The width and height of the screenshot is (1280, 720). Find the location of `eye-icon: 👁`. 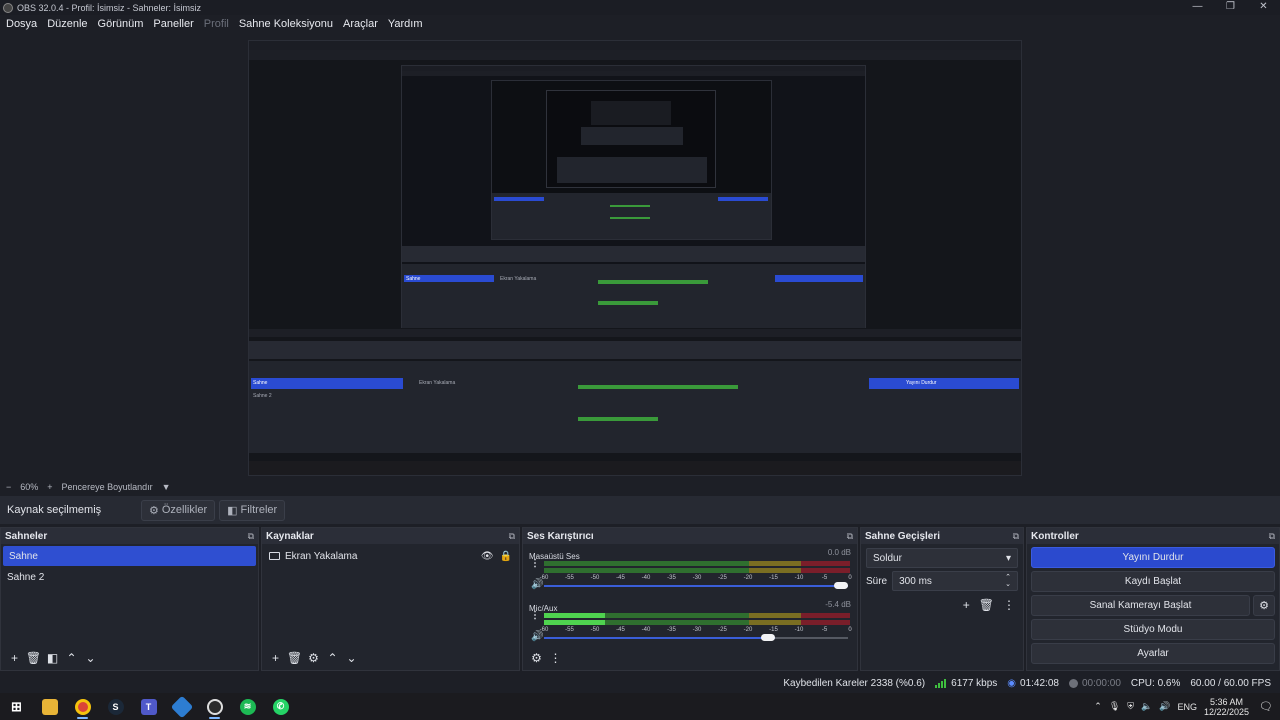

eye-icon: 👁 is located at coordinates (487, 556).